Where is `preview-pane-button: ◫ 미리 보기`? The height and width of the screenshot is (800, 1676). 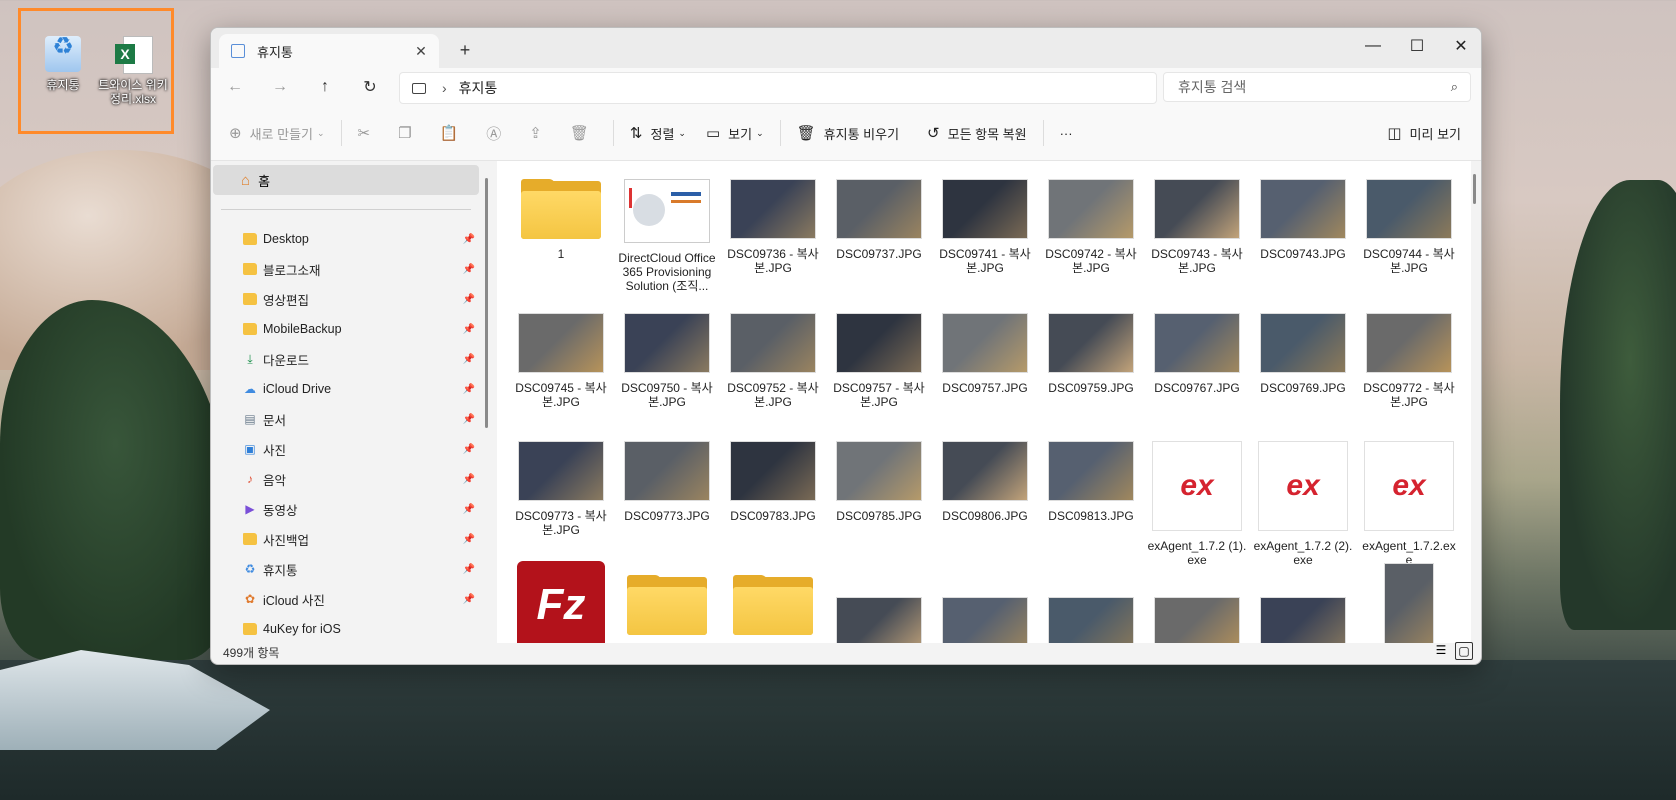
preview-pane-button: ◫ 미리 보기 is located at coordinates (1424, 133).